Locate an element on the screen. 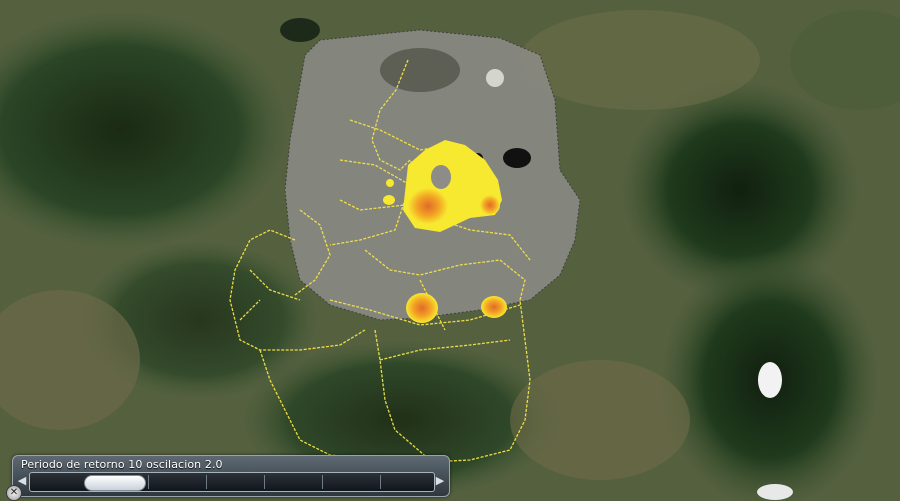 Image resolution: width=900 pixels, height=501 pixels. time-slider-track is located at coordinates (232, 482).